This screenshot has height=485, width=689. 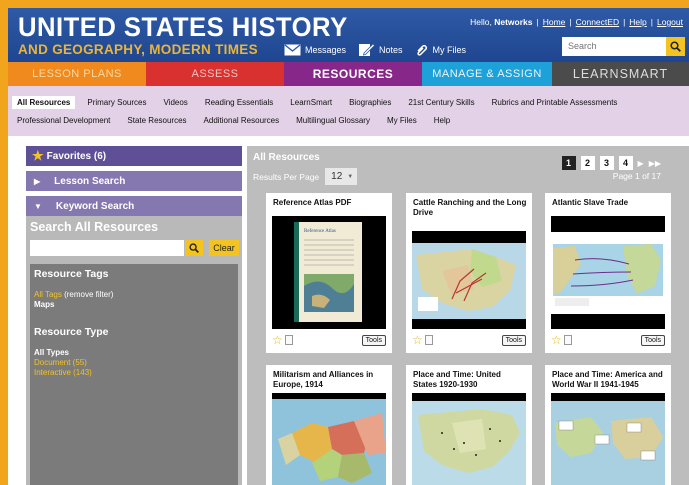 I want to click on greeting: Hello,, so click(x=482, y=22).